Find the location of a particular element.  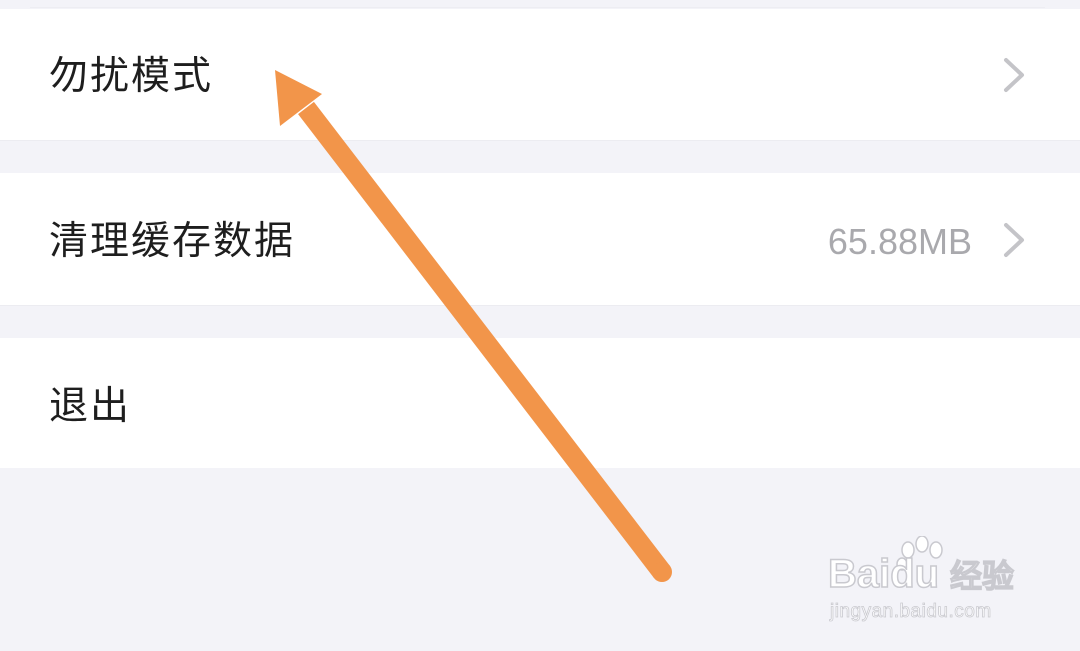

watermark-brand-suffix: du is located at coordinates (915, 574).